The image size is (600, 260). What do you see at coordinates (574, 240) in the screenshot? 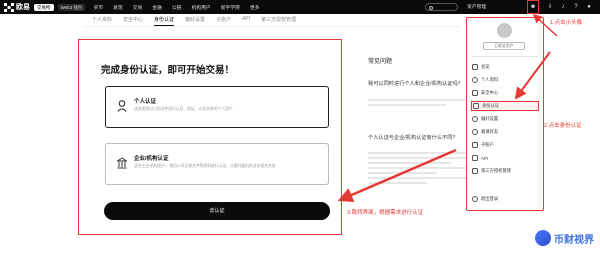
I see `watermark-text: 币财视界` at bounding box center [574, 240].